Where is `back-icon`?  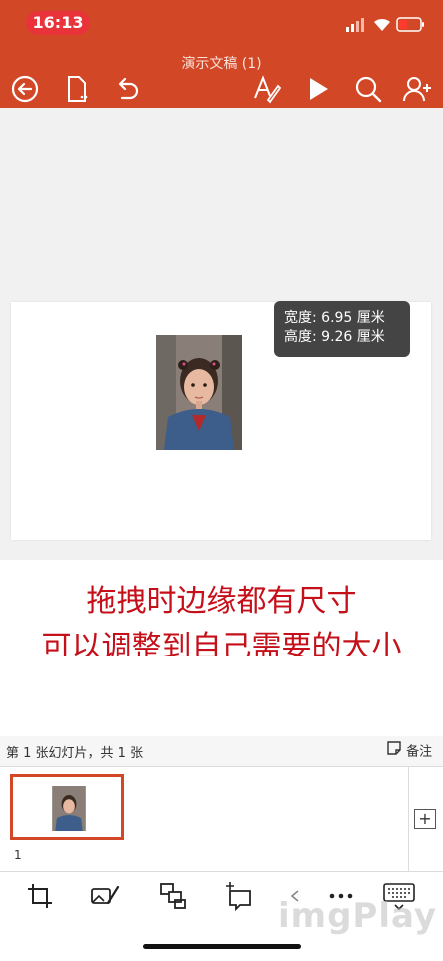
back-icon is located at coordinates (25, 89).